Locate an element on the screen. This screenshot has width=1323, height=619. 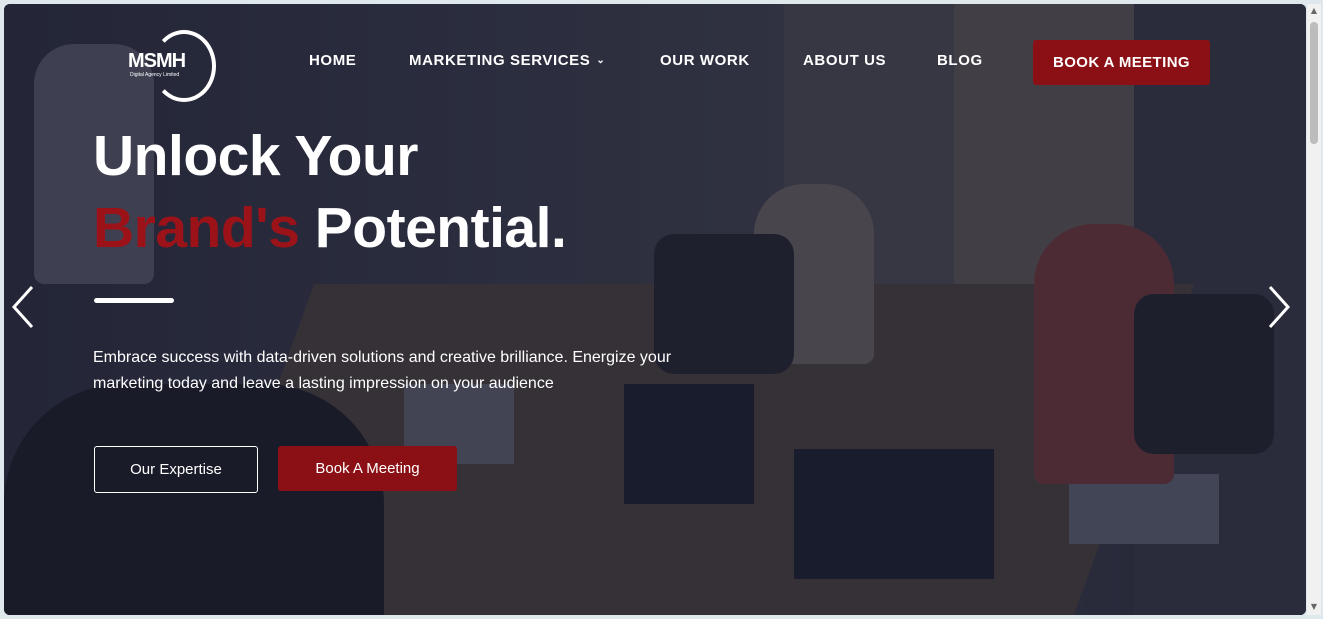
scroll-up-icon: ▲ is located at coordinates (1314, 11).